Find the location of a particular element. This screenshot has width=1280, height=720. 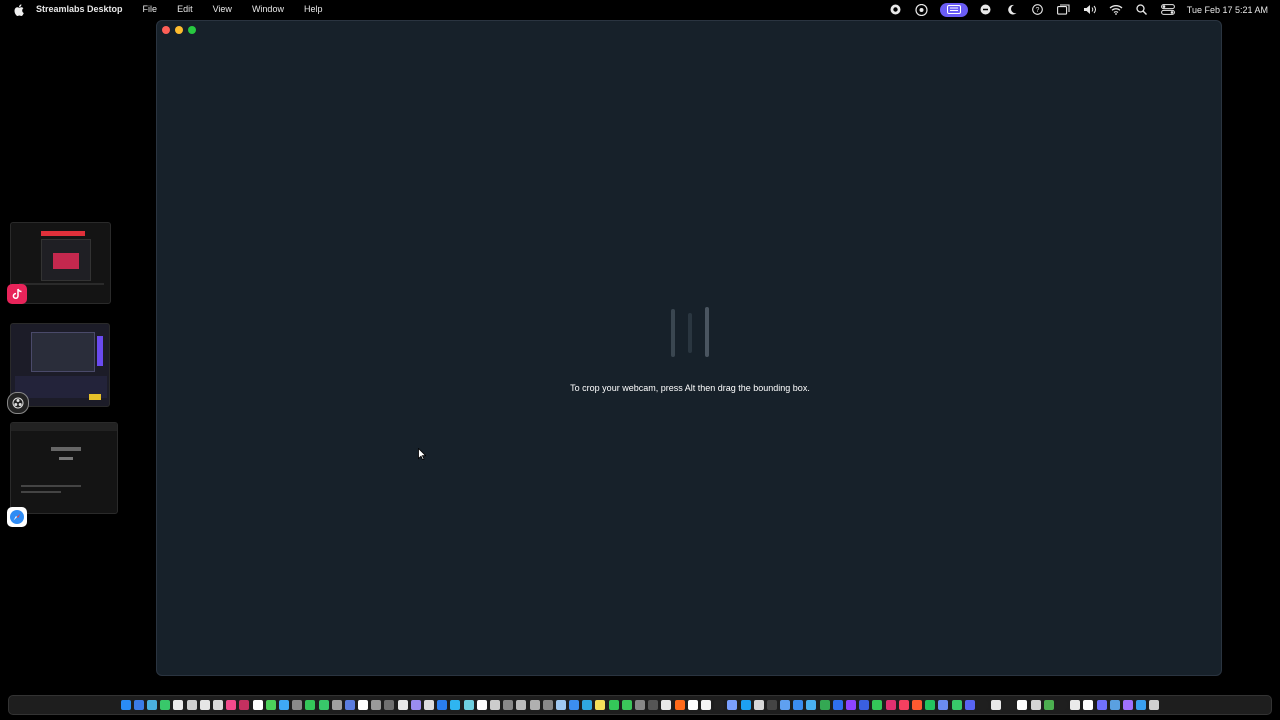

record-icon is located at coordinates (896, 10).